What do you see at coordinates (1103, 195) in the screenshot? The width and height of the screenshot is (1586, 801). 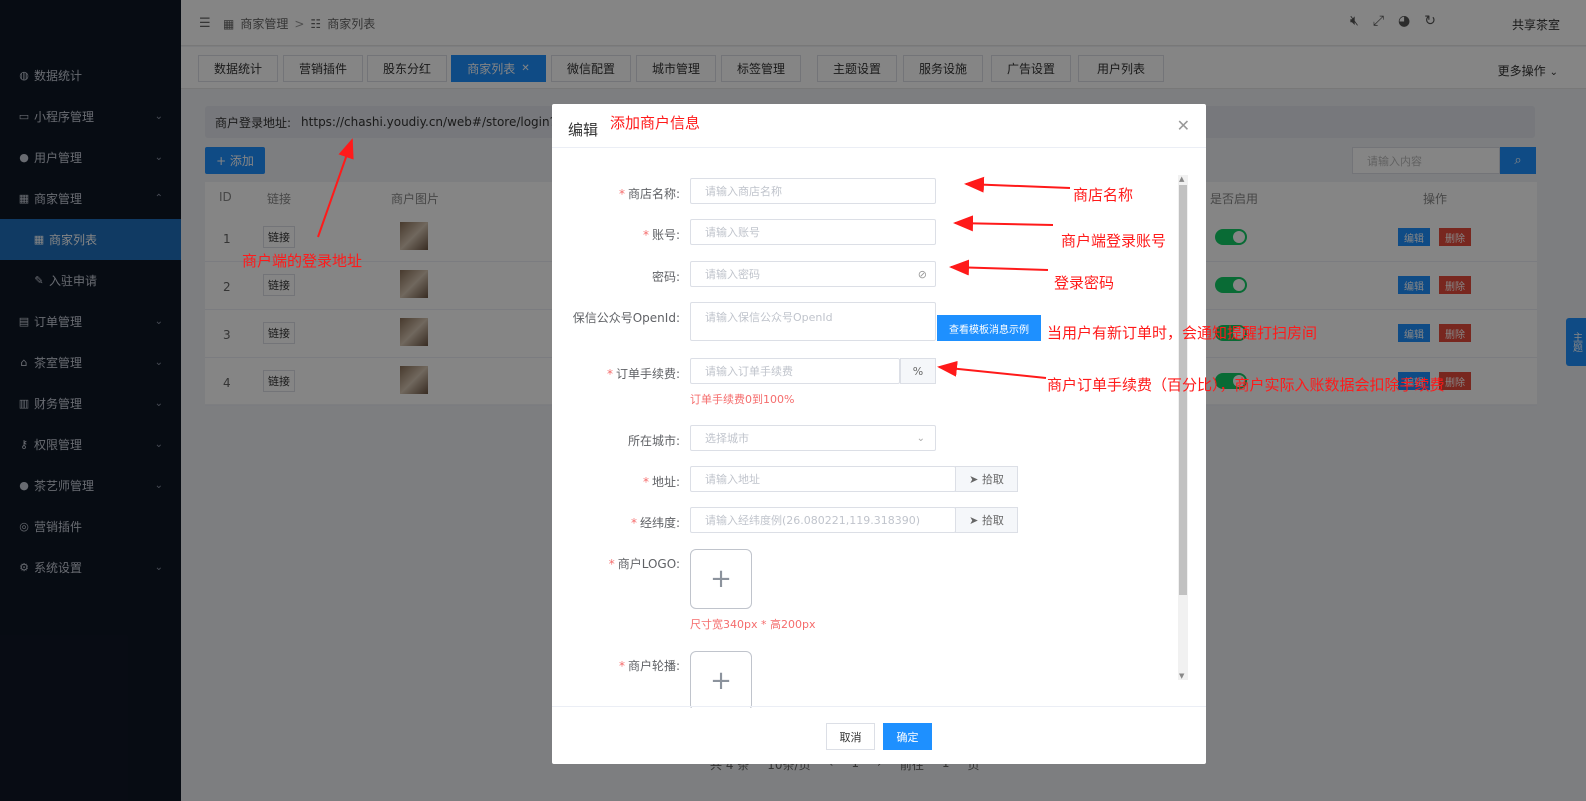 I see `annotation-store-name: 商店名称` at bounding box center [1103, 195].